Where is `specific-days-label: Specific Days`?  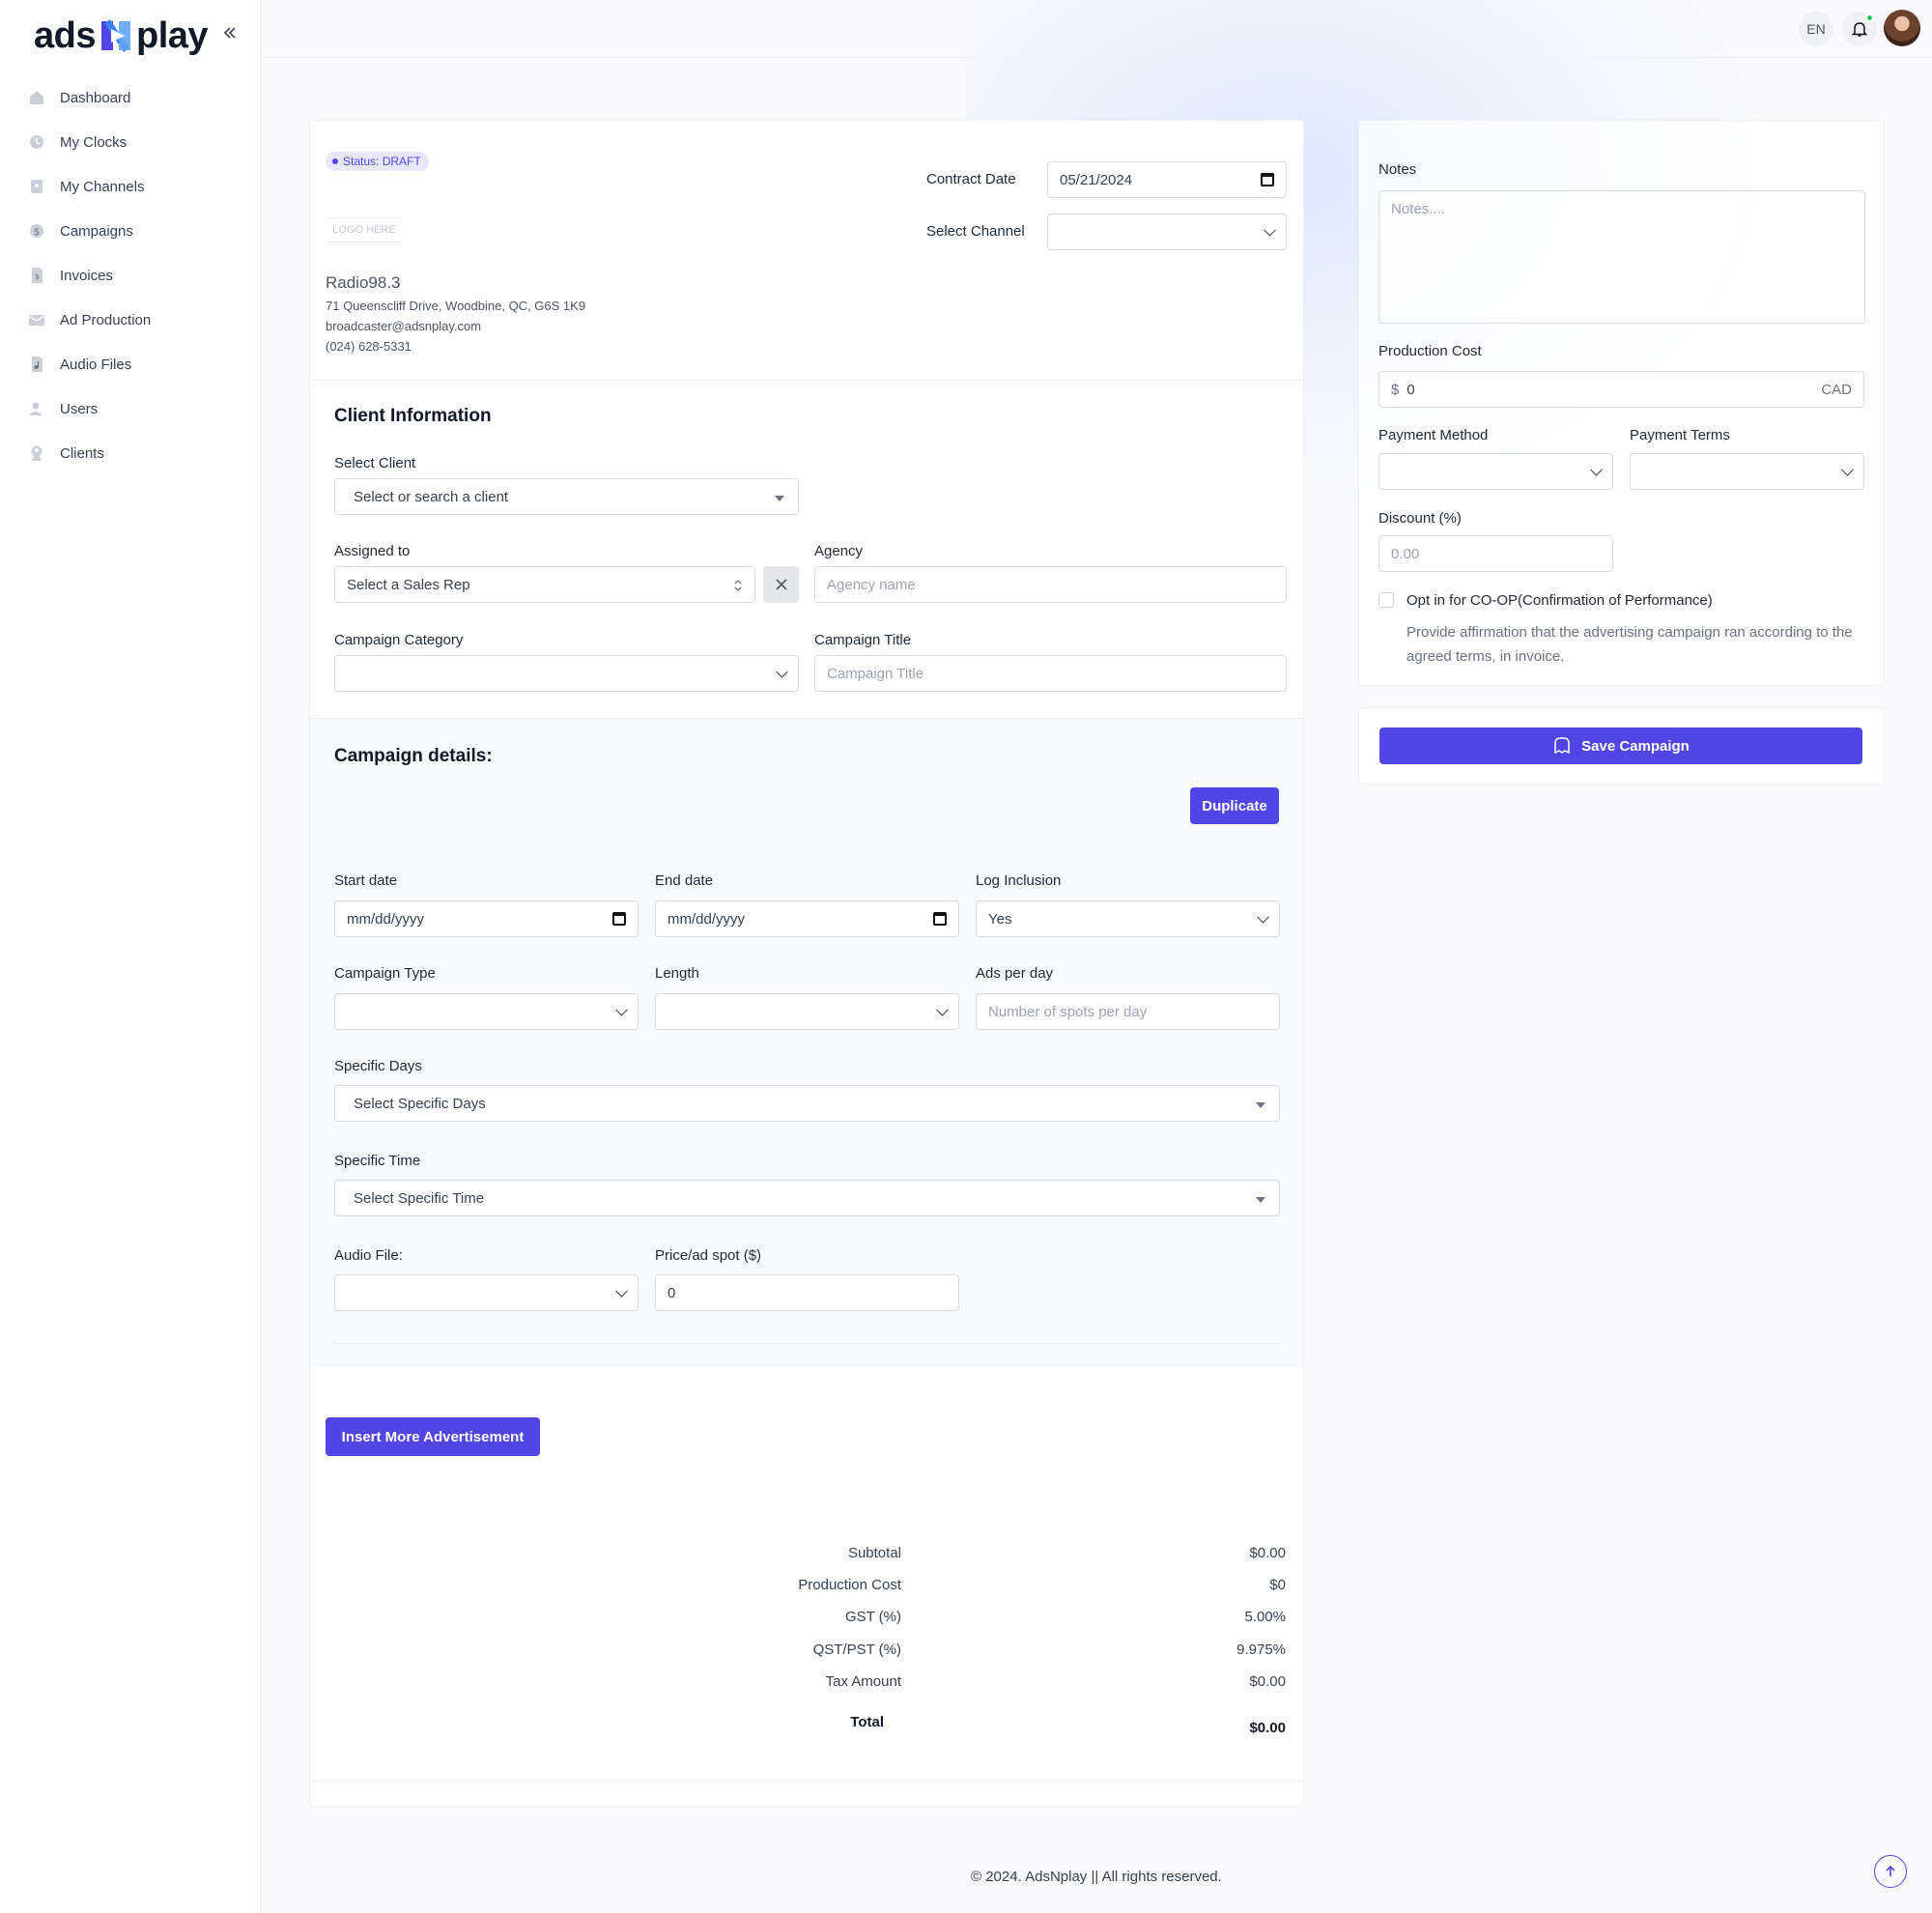
specific-days-label: Specific Days is located at coordinates (378, 1066).